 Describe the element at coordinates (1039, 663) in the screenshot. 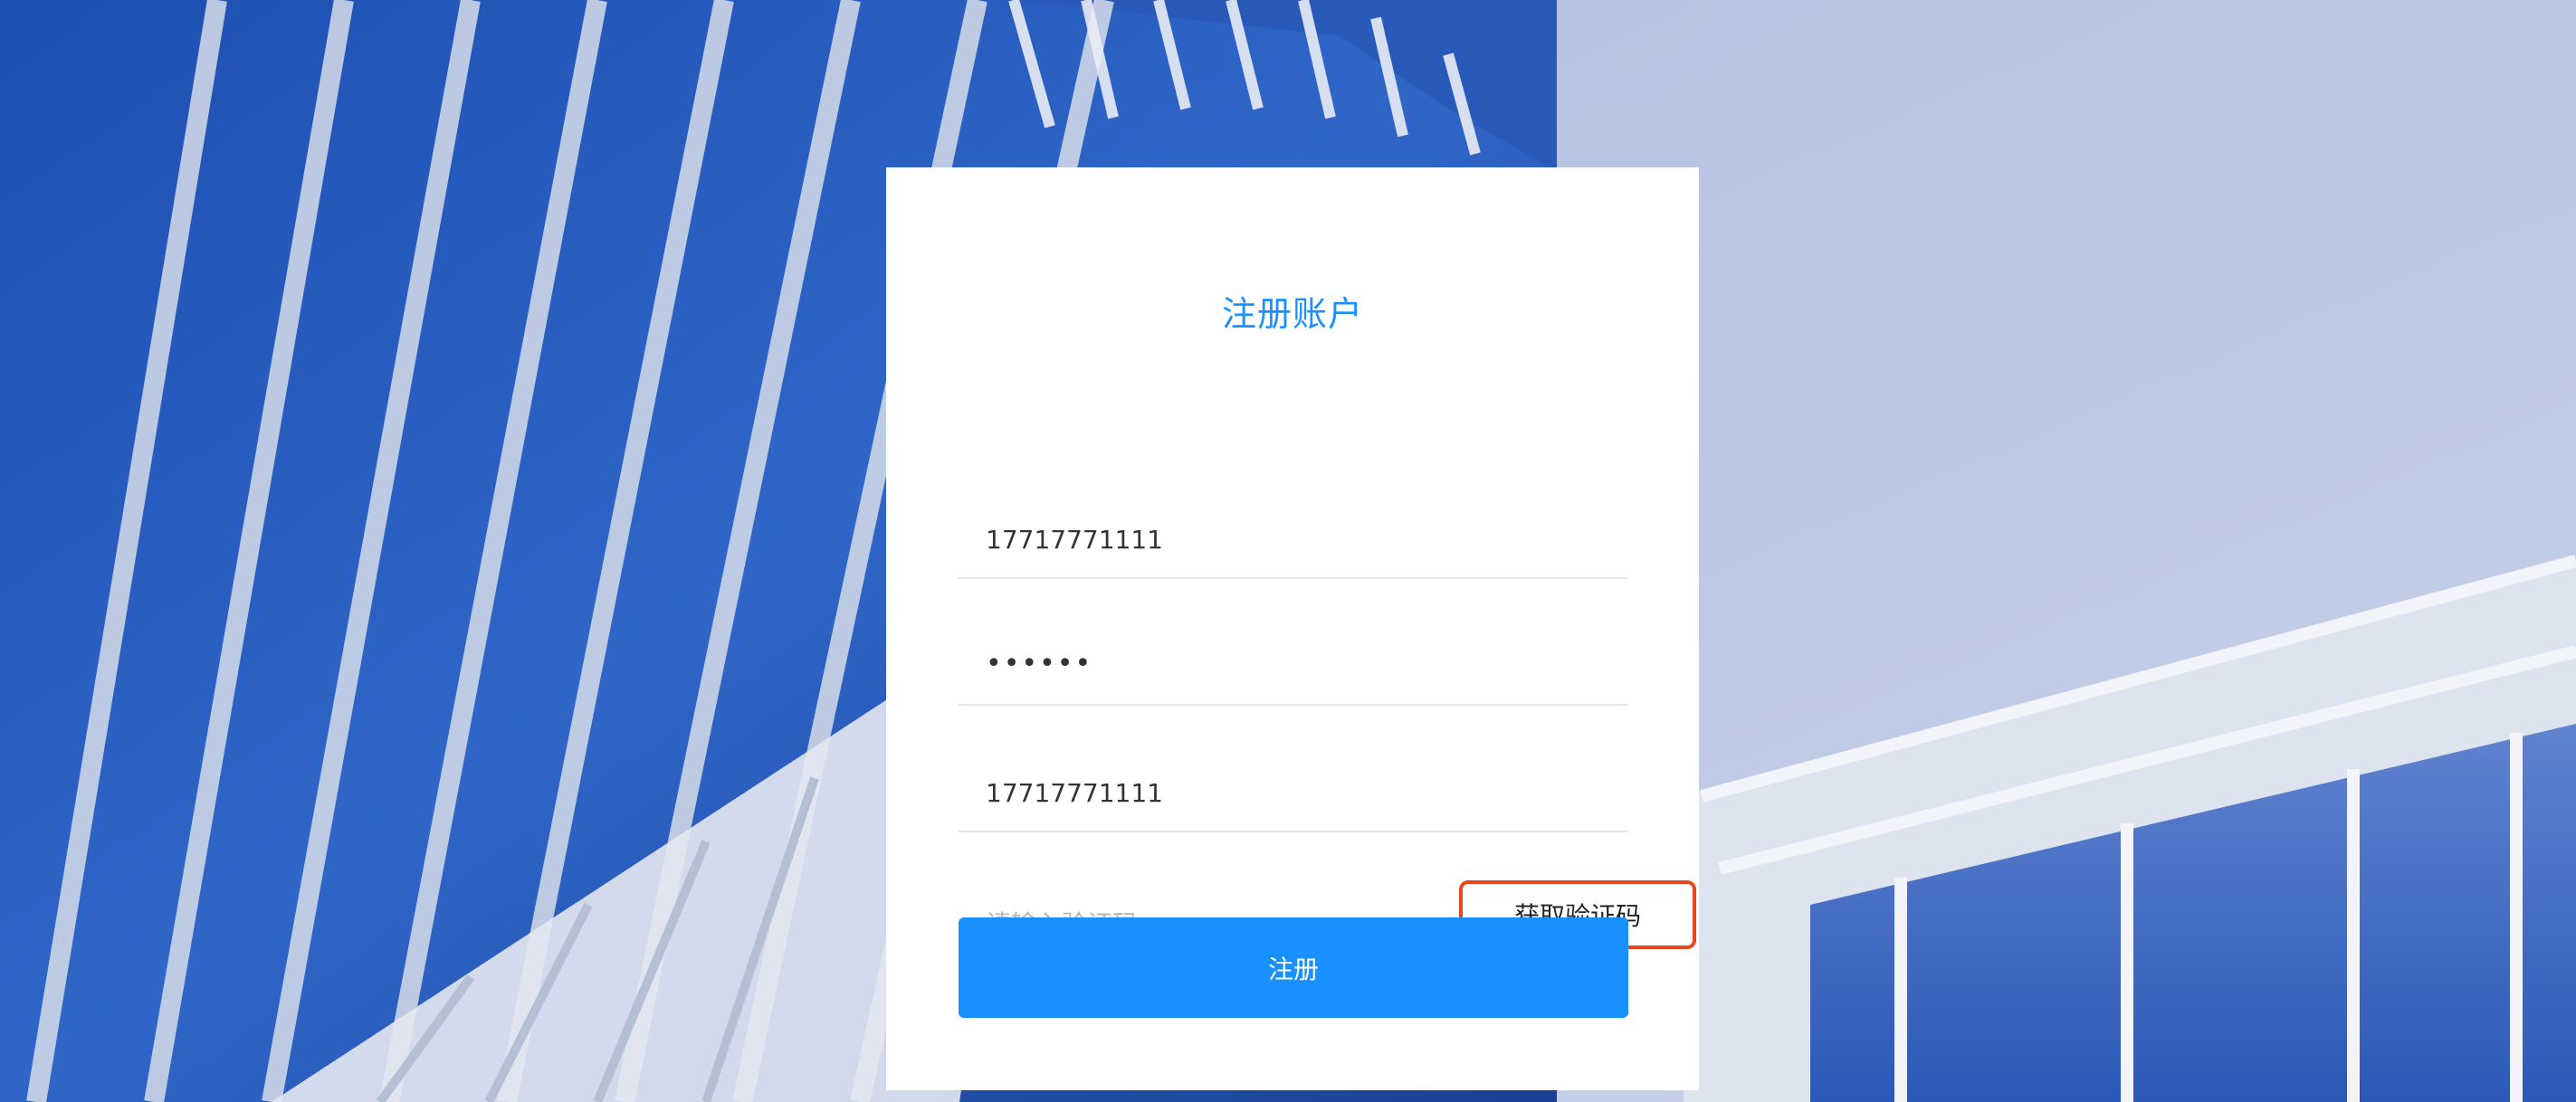

I see `password-value: ••••••` at that location.